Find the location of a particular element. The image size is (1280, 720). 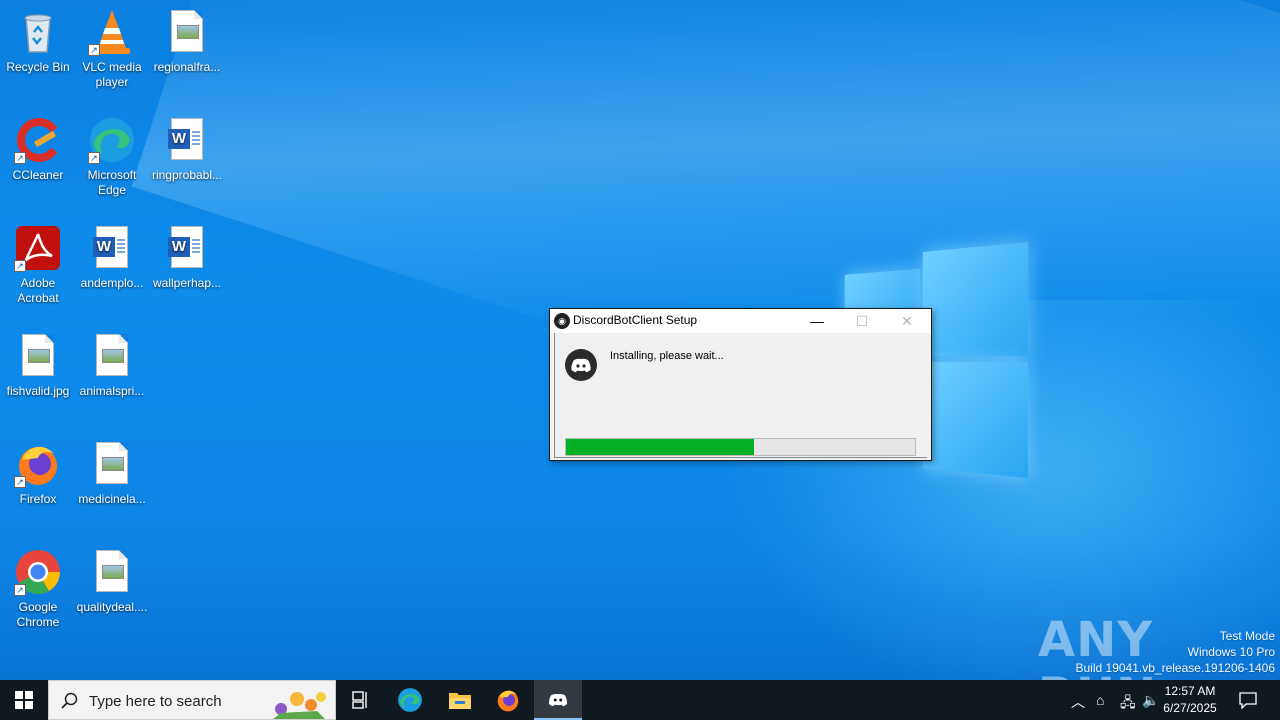

desktop-icon-label: Recycle Bin is located at coordinates (38, 67).